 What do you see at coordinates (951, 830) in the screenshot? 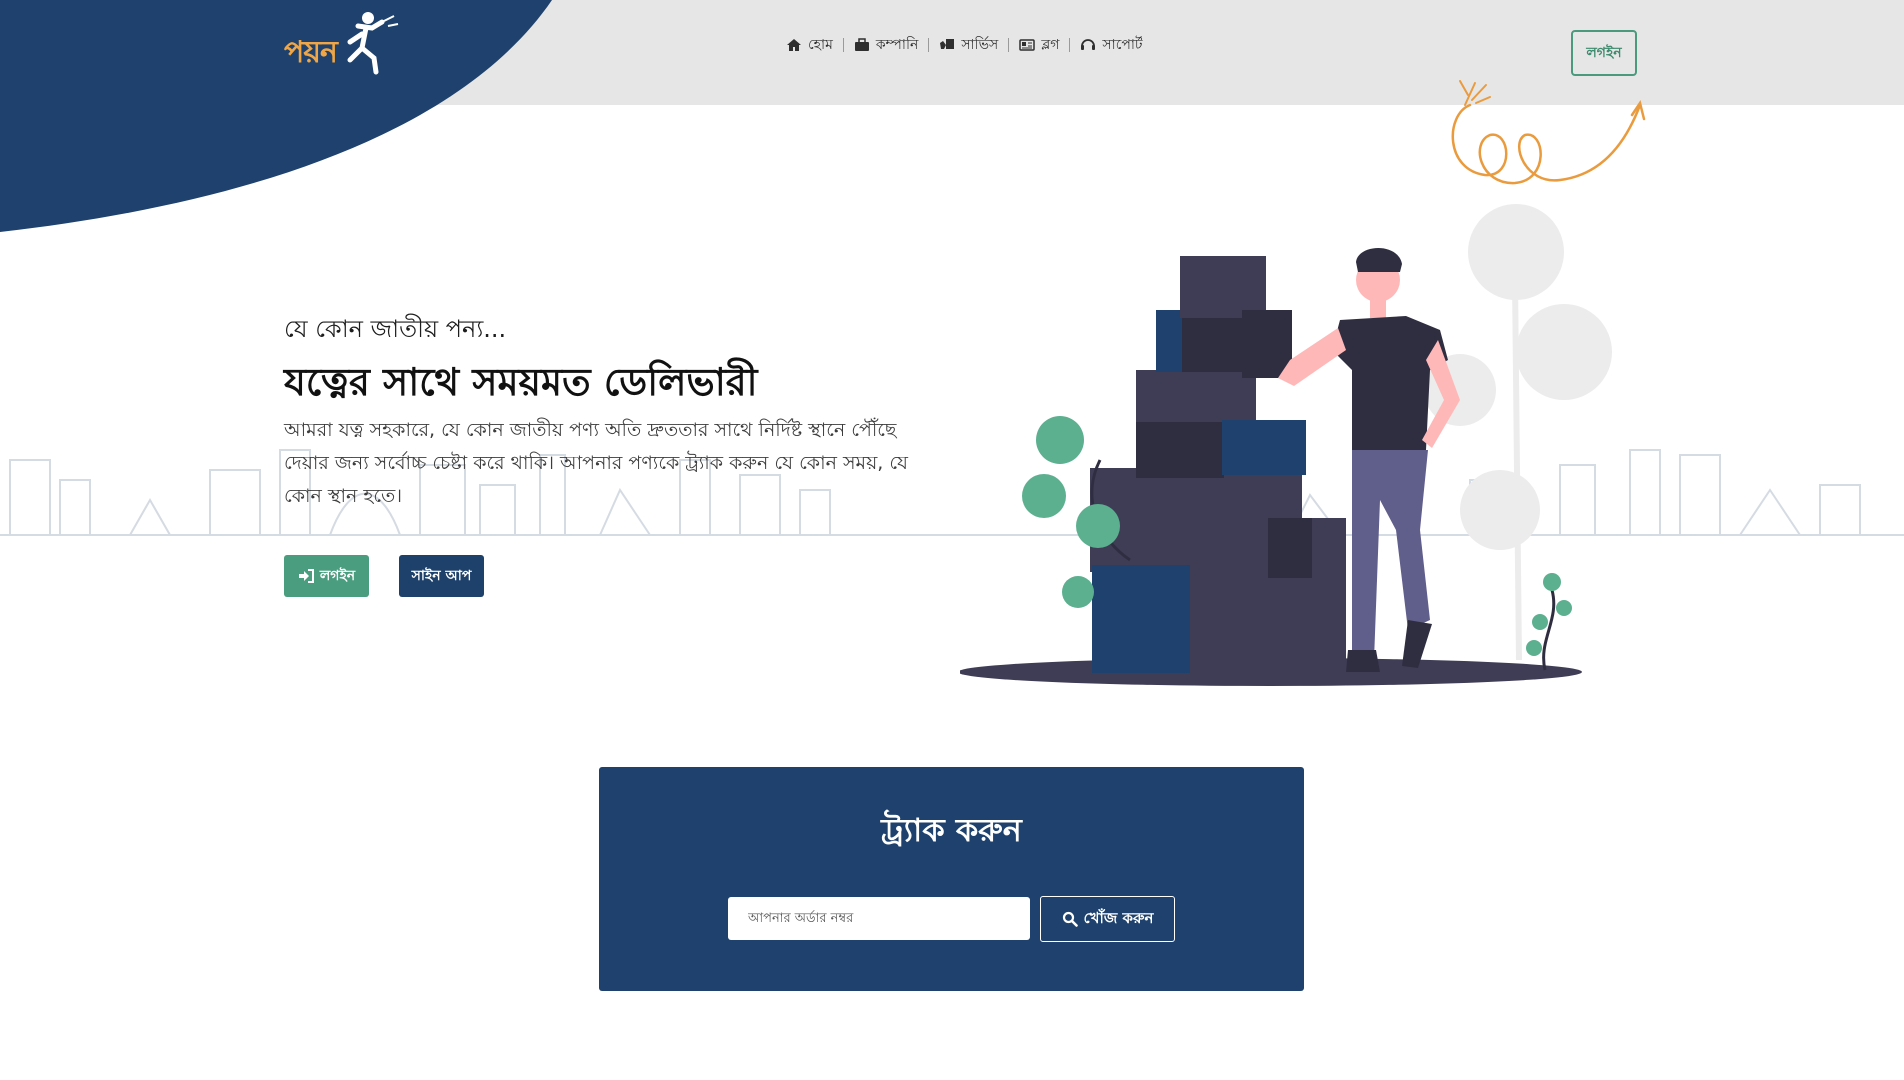
I see `tracking-title: ট্র্যাক করুন` at bounding box center [951, 830].